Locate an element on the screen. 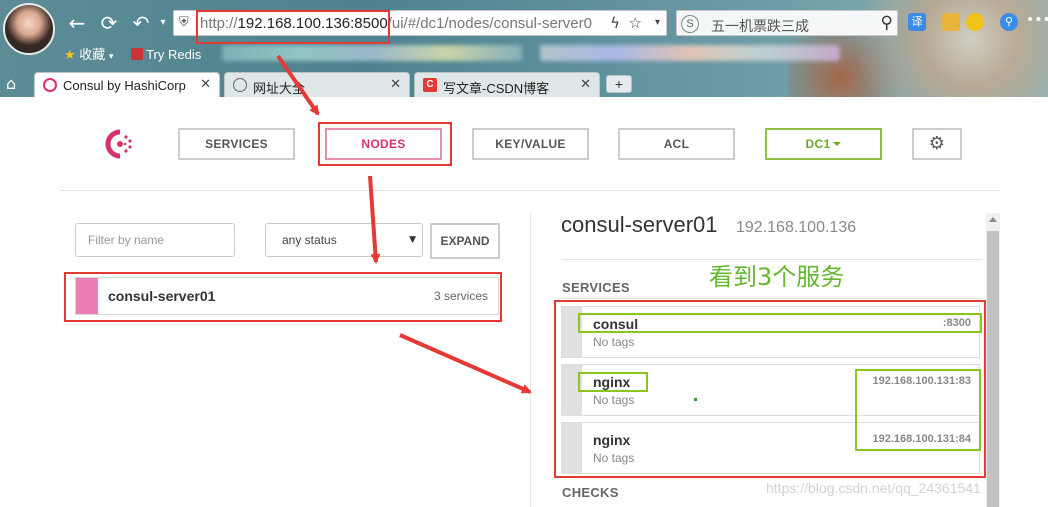 The image size is (1048, 507). detail-scrollbar is located at coordinates (993, 360).